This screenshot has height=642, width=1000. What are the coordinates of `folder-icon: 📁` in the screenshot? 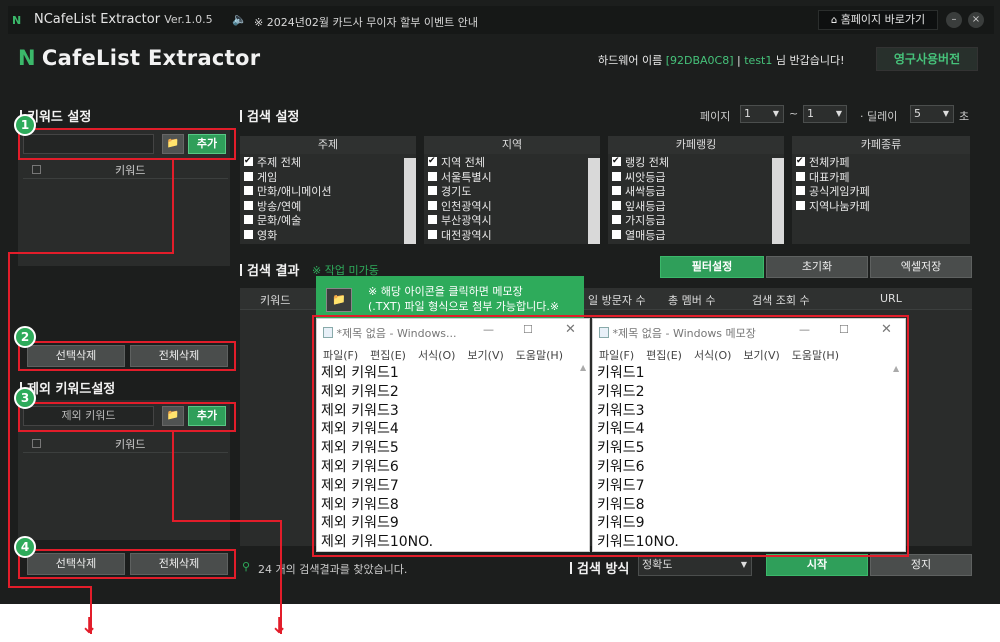 It's located at (339, 300).